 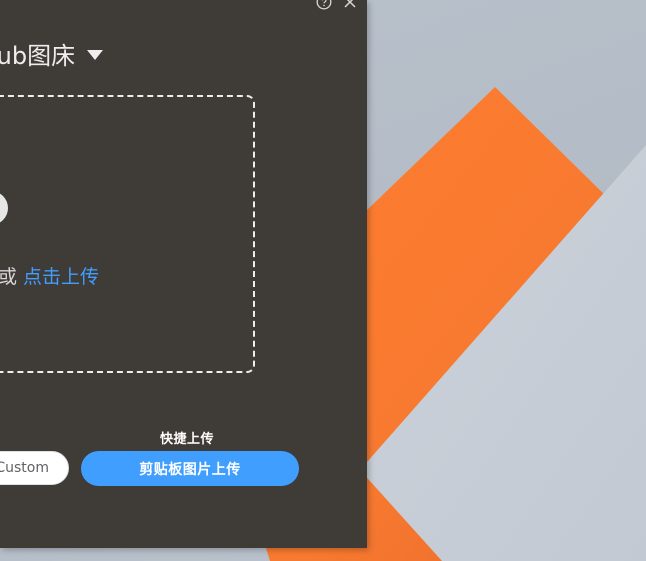 What do you see at coordinates (187, 439) in the screenshot?
I see `quick-upload-label: 快捷上传` at bounding box center [187, 439].